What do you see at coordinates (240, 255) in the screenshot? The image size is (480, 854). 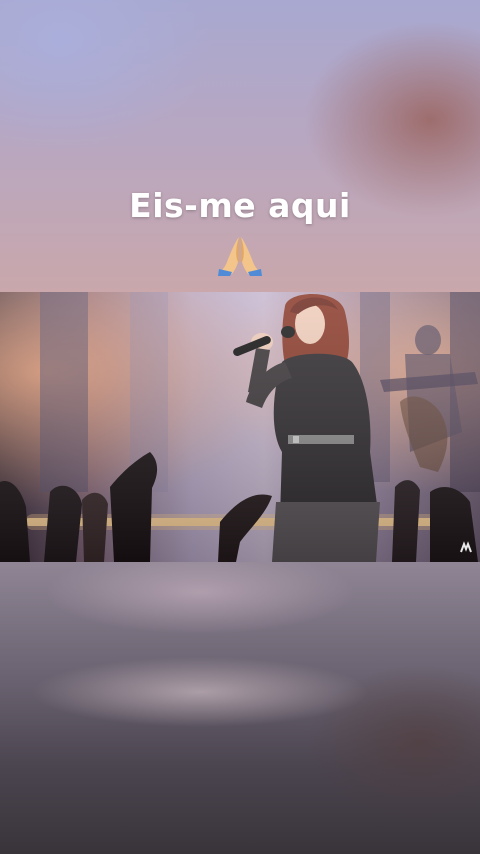 I see `folded-hands-emoji-icon` at bounding box center [240, 255].